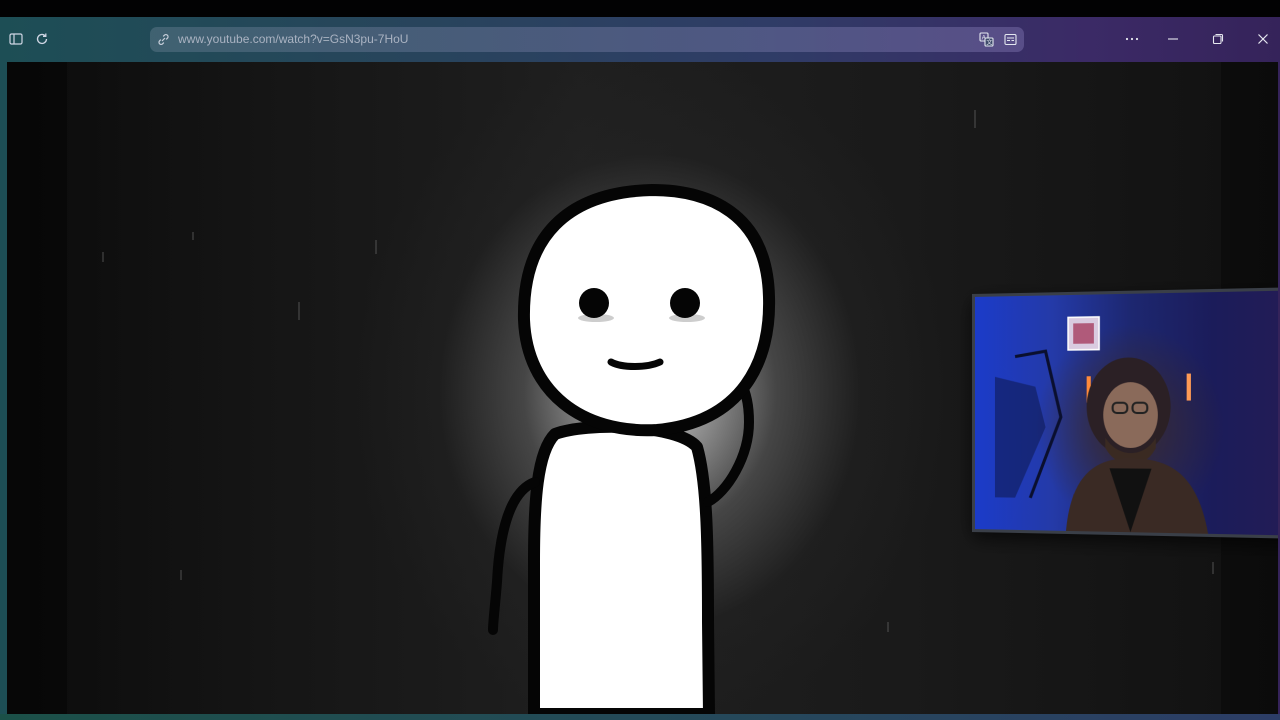  I want to click on minimize-icon, so click(1173, 39).